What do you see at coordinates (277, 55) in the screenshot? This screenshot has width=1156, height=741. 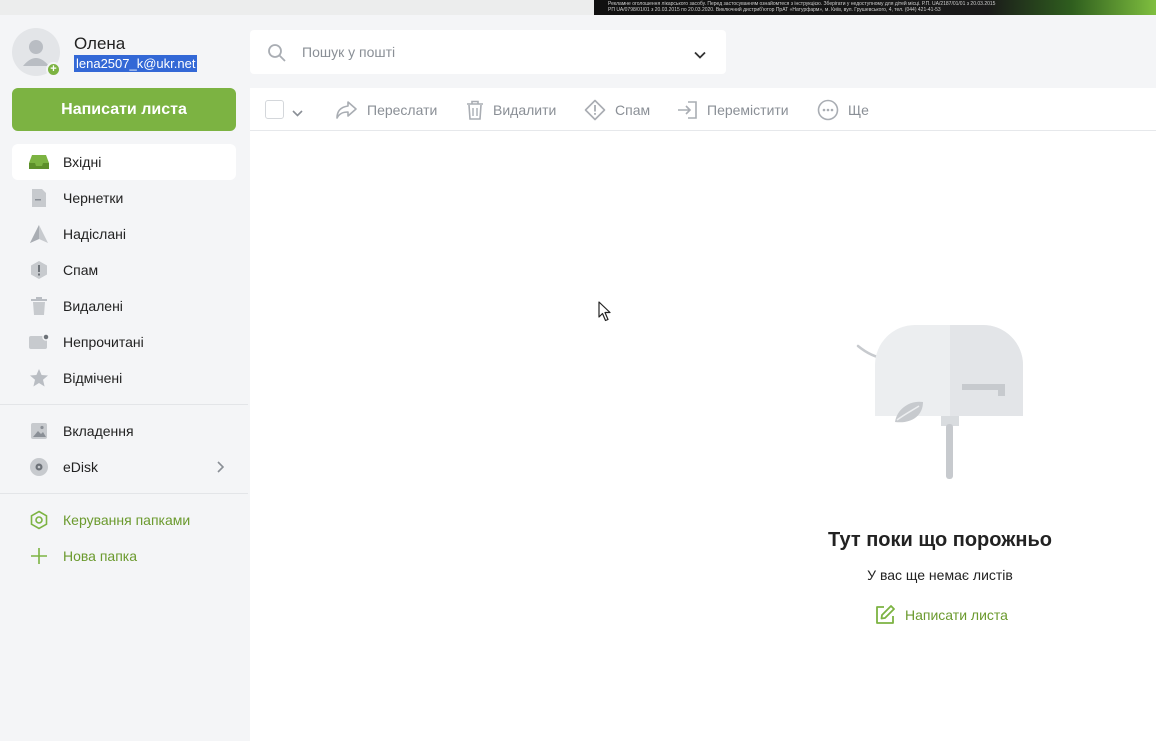 I see `search-icon` at bounding box center [277, 55].